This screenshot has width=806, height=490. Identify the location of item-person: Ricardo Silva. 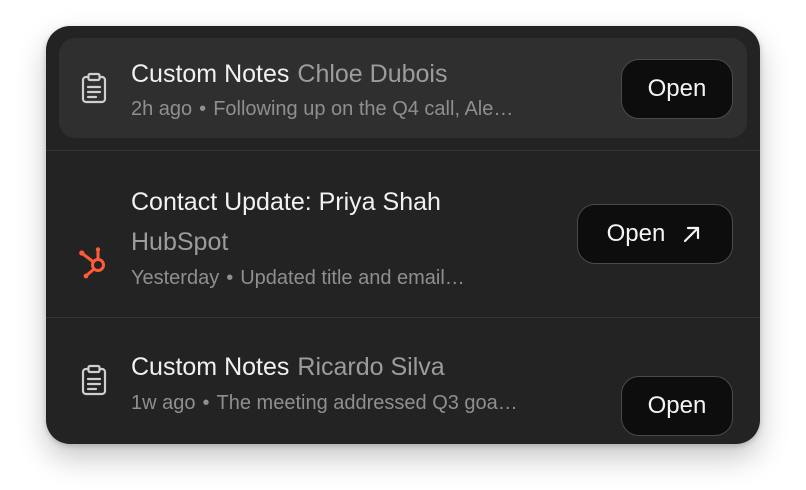
(371, 367).